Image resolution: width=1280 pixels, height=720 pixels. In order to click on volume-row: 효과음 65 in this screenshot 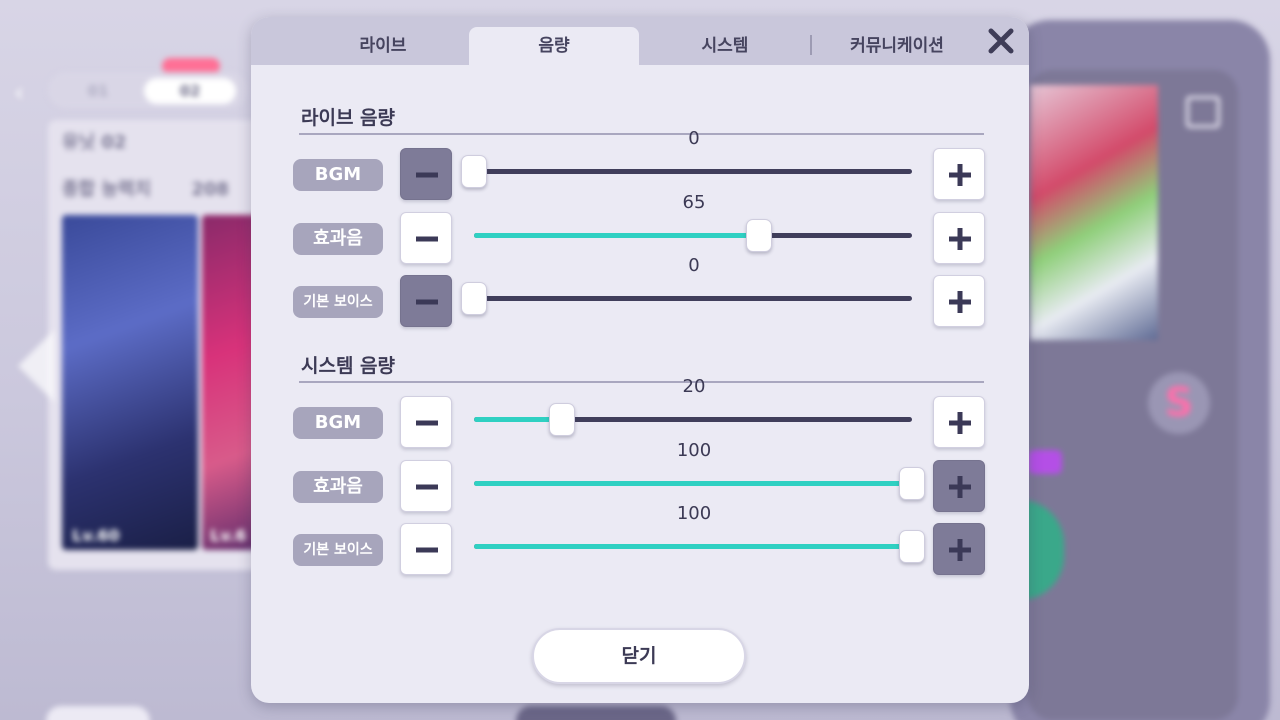, I will do `click(640, 230)`.